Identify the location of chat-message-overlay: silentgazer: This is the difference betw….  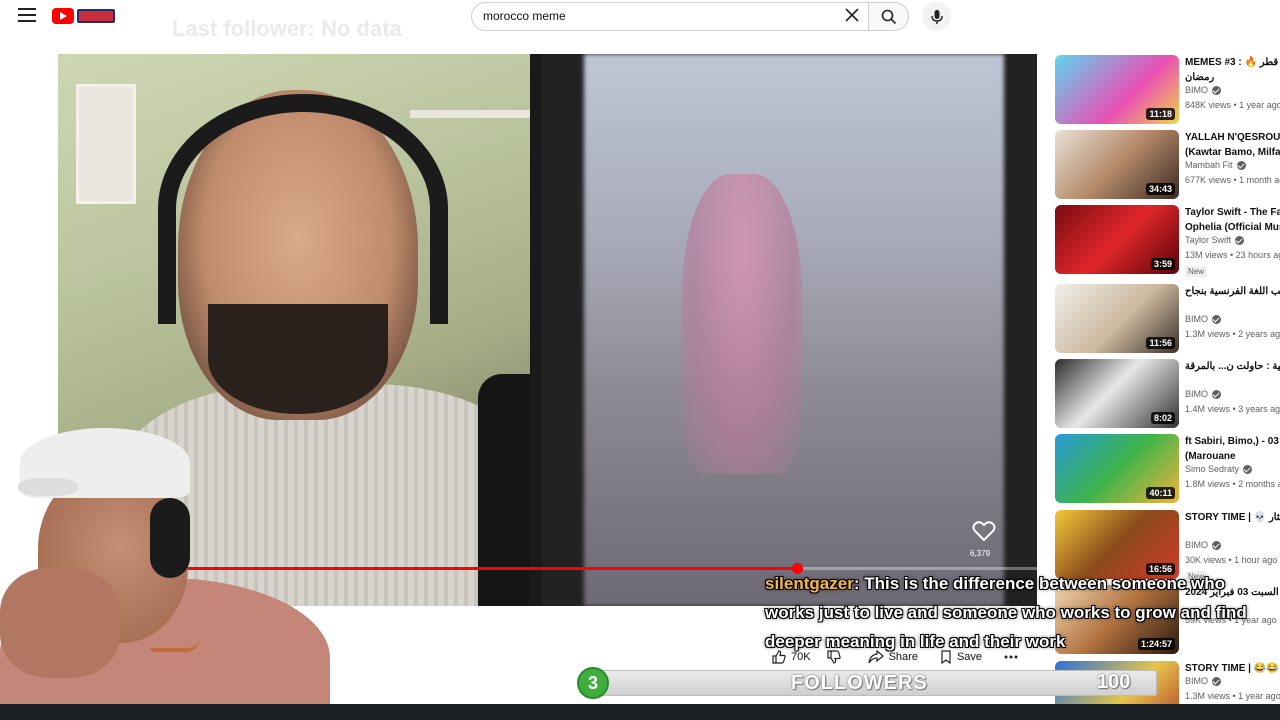
(1020, 612).